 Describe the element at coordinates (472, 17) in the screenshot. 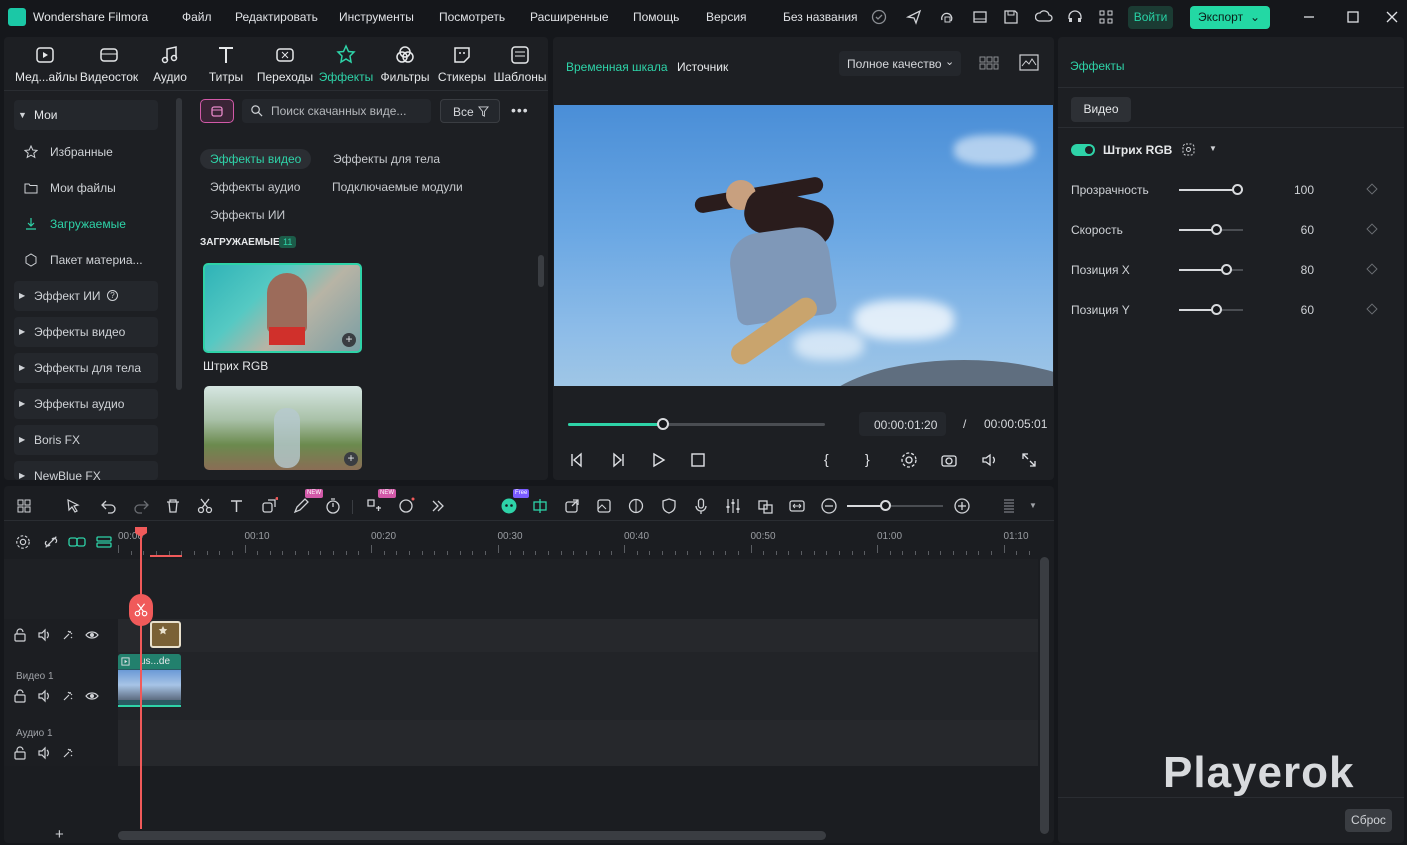

I see `menu-view: Посмотреть` at that location.